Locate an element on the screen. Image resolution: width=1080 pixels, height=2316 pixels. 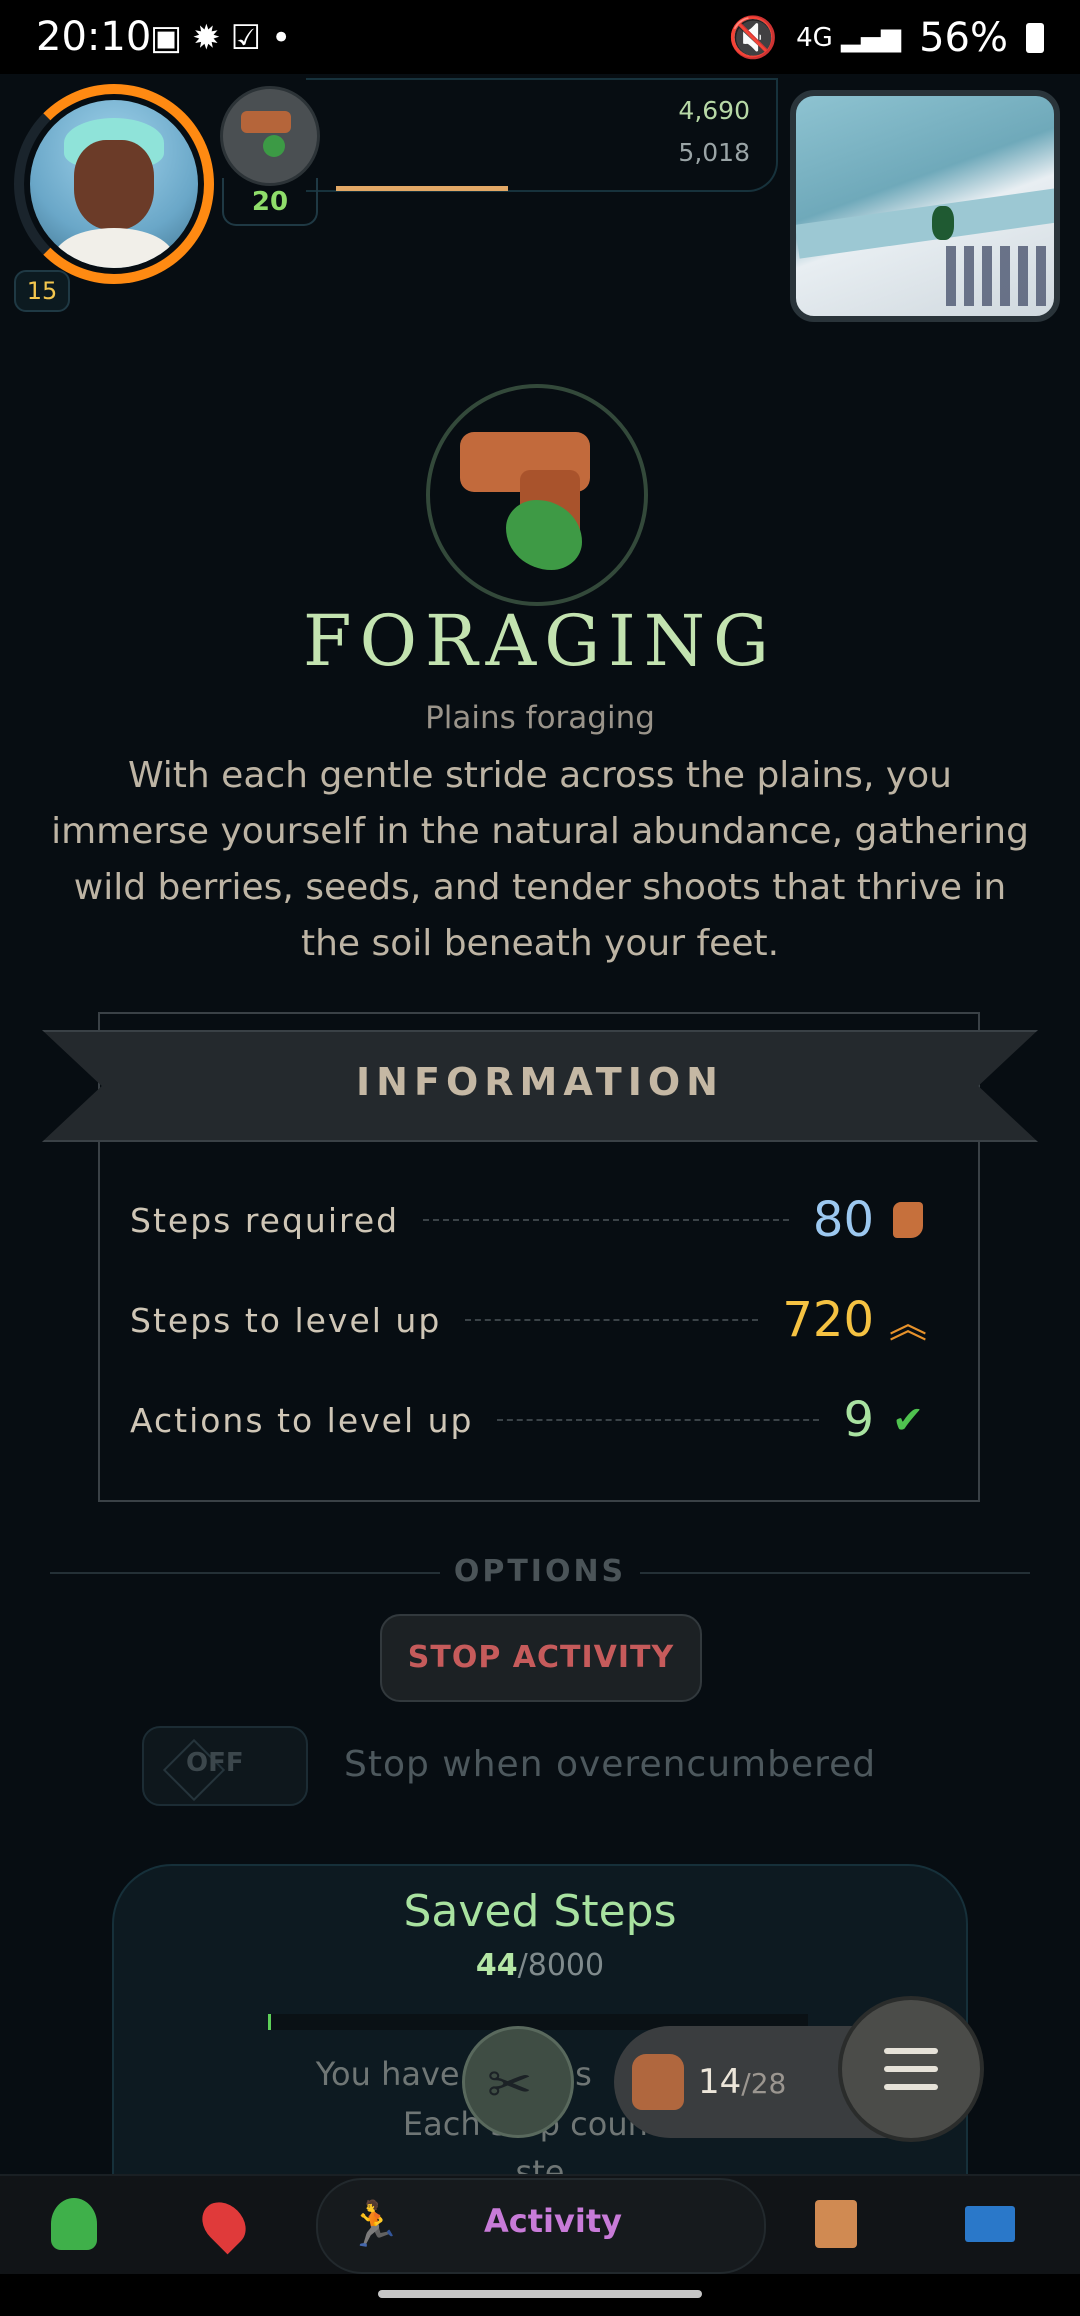
info-row-steps-required: Steps required 80 is located at coordinates (530, 1220).